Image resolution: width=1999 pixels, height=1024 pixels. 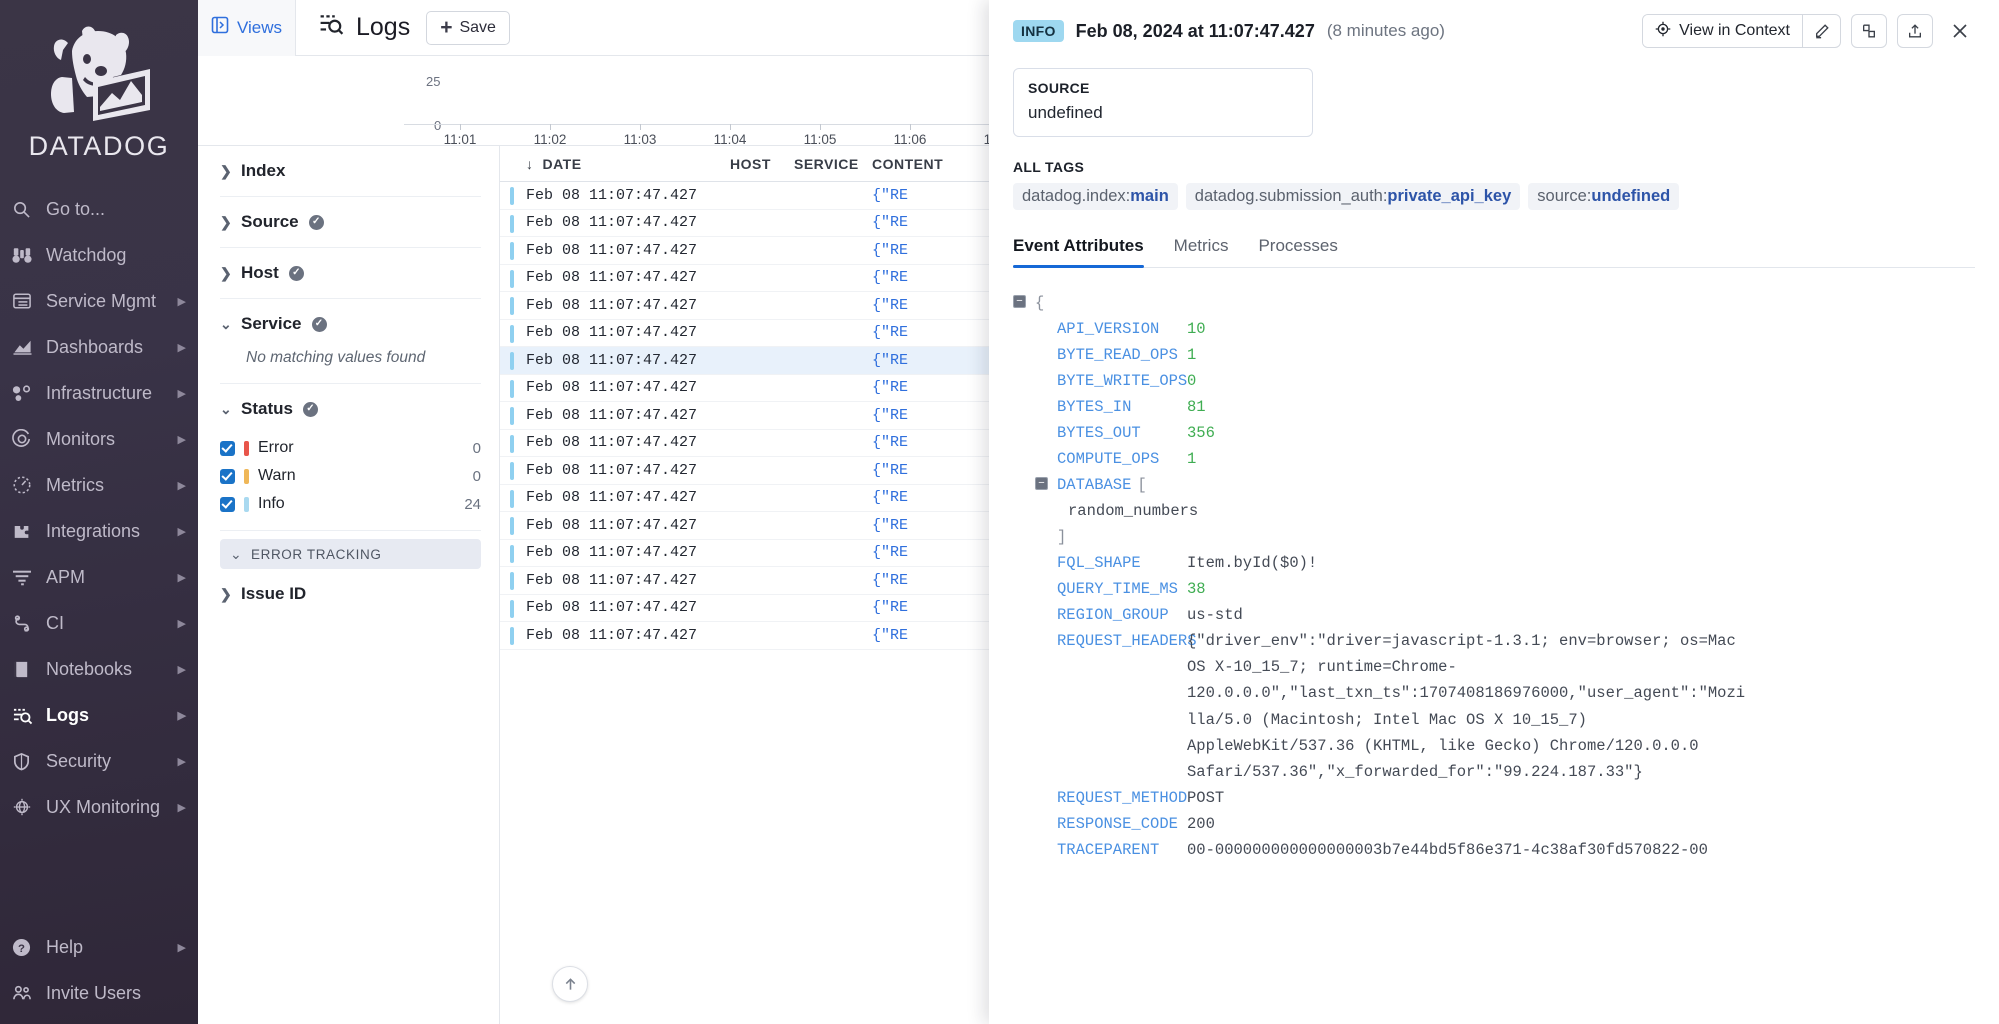 I want to click on save-label: Save, so click(x=477, y=27).